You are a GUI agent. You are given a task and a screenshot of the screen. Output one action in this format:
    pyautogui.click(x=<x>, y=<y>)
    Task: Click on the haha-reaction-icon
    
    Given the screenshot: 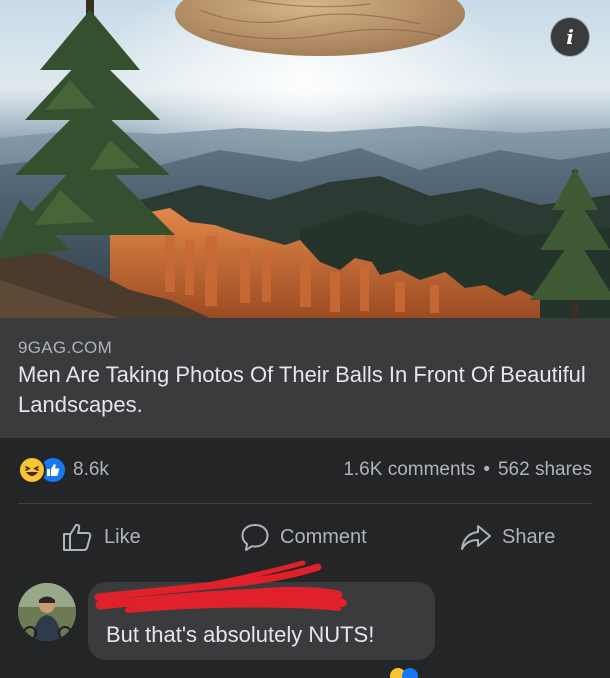 What is the action you would take?
    pyautogui.click(x=32, y=470)
    